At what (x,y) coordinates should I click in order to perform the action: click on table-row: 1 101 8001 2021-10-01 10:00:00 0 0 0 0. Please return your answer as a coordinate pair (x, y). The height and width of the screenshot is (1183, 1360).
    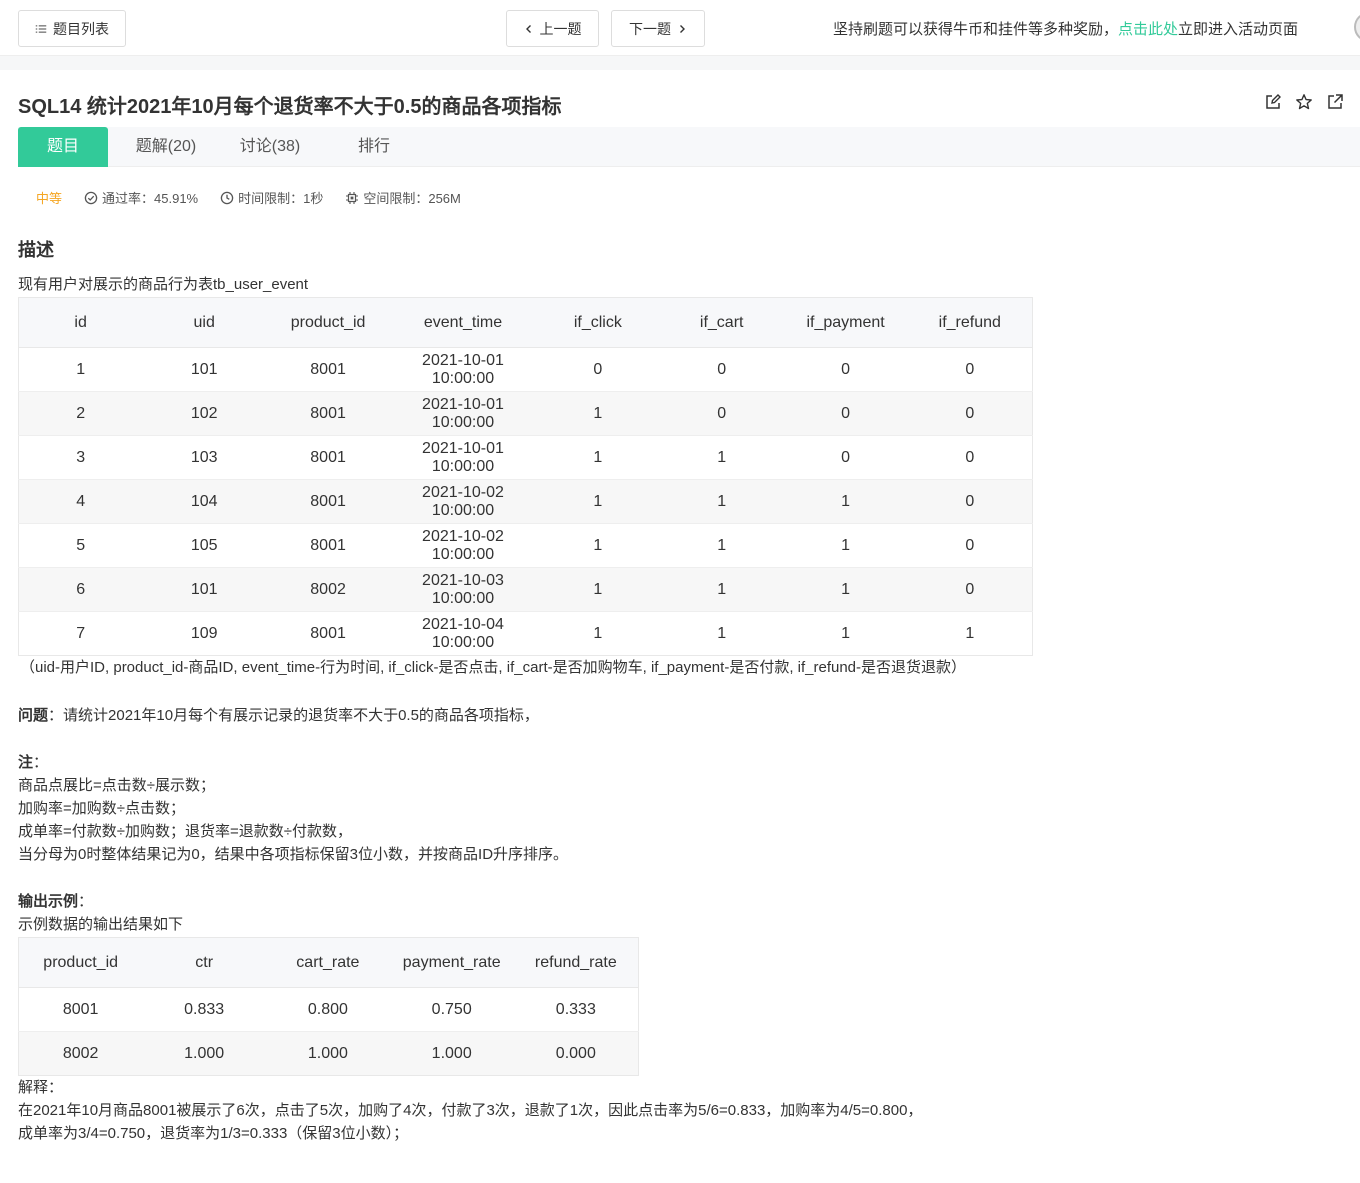
    Looking at the image, I should click on (525, 369).